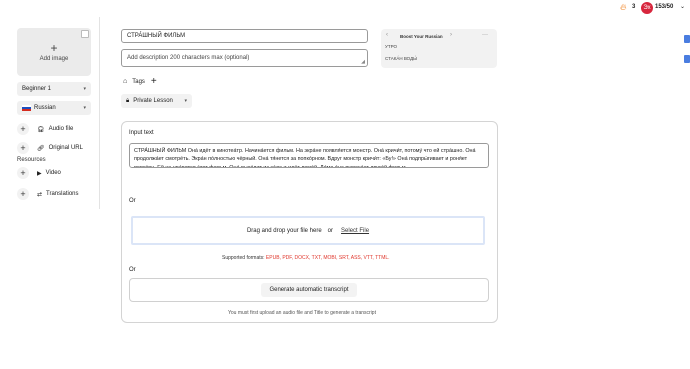 This screenshot has width=690, height=369. I want to click on formats-label: Supported formats:, so click(243, 258).